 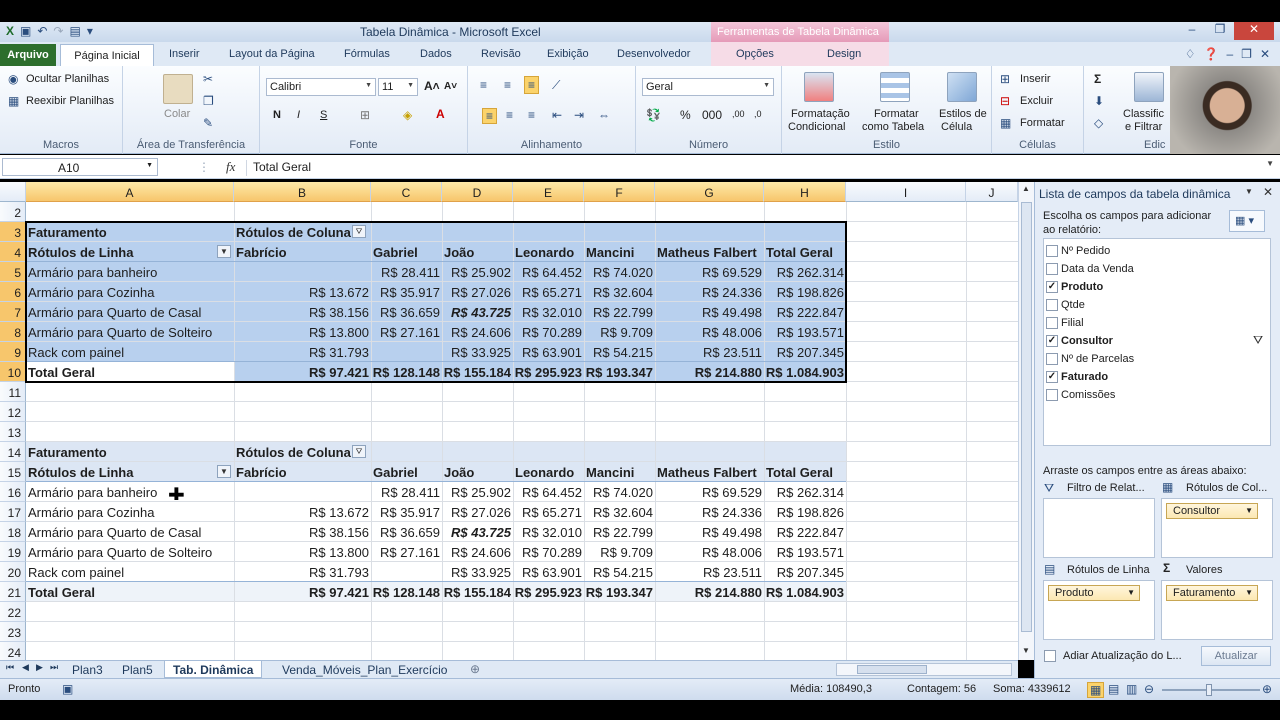 What do you see at coordinates (184, 54) in the screenshot?
I see `tab-insert: Inserir` at bounding box center [184, 54].